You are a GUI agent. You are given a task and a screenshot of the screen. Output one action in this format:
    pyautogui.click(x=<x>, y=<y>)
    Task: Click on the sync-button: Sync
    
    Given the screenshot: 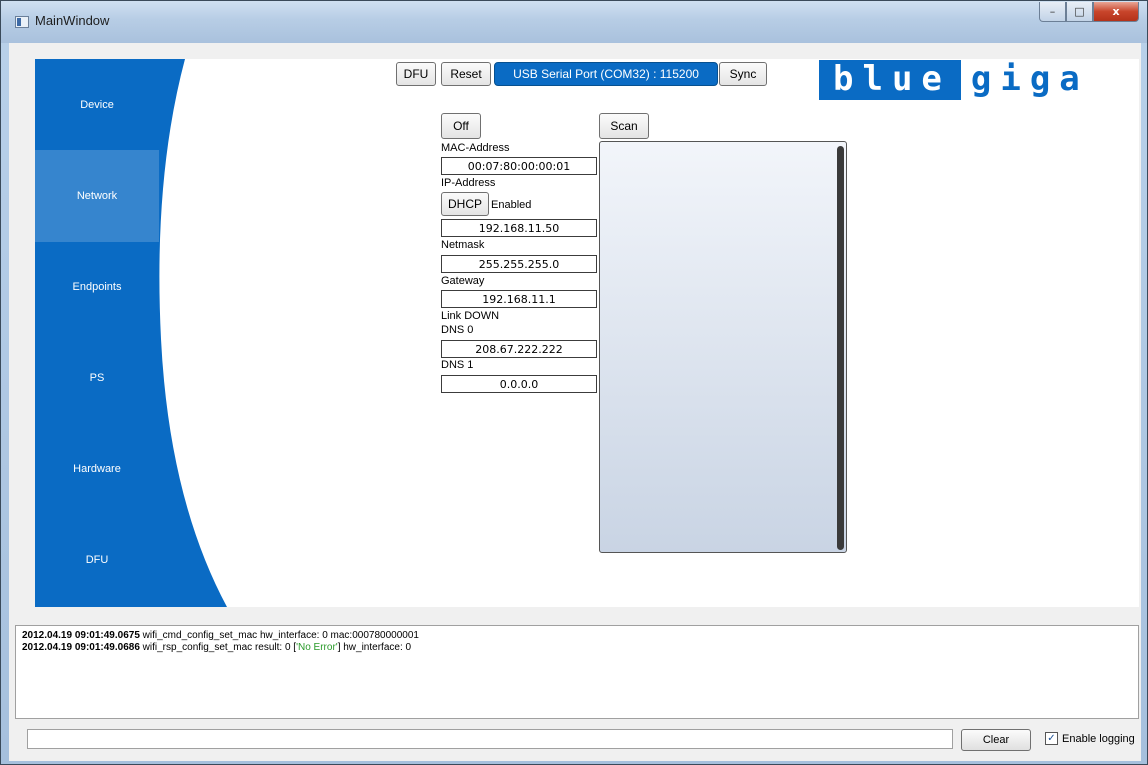 What is the action you would take?
    pyautogui.click(x=743, y=74)
    